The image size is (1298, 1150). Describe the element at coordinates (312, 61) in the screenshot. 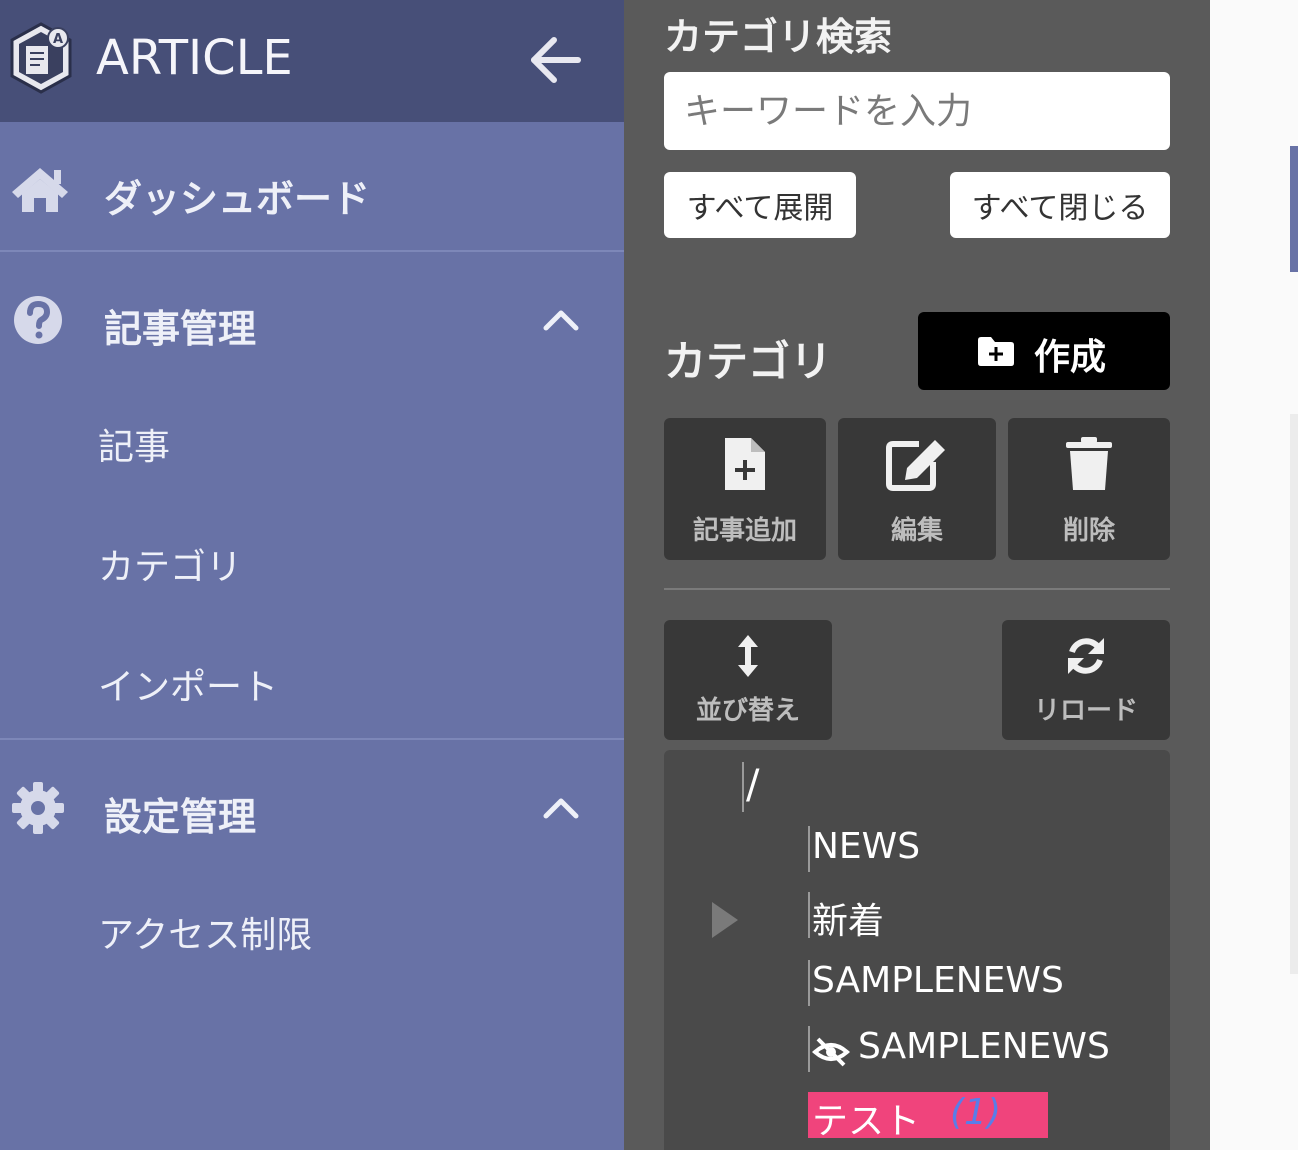

I see `sidebar-header: A ARTICLE` at that location.